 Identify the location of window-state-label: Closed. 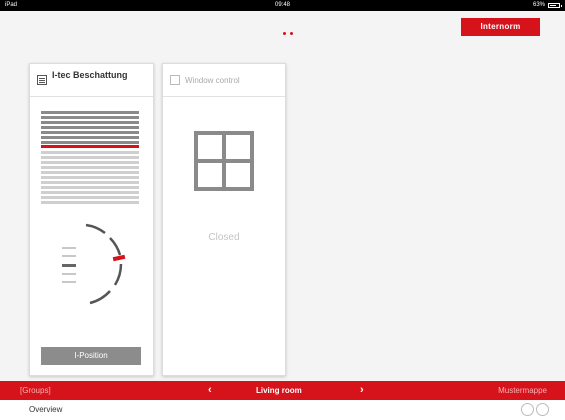
(224, 237).